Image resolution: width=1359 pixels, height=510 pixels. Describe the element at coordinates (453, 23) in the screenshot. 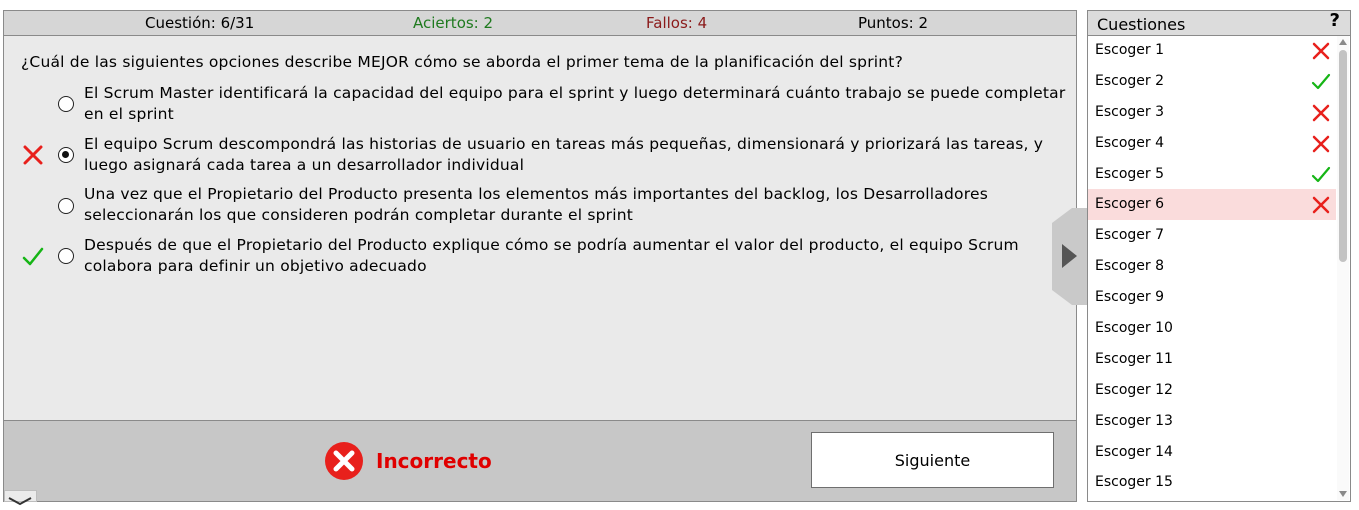

I see `hits-counter: Aciertos: 2` at that location.